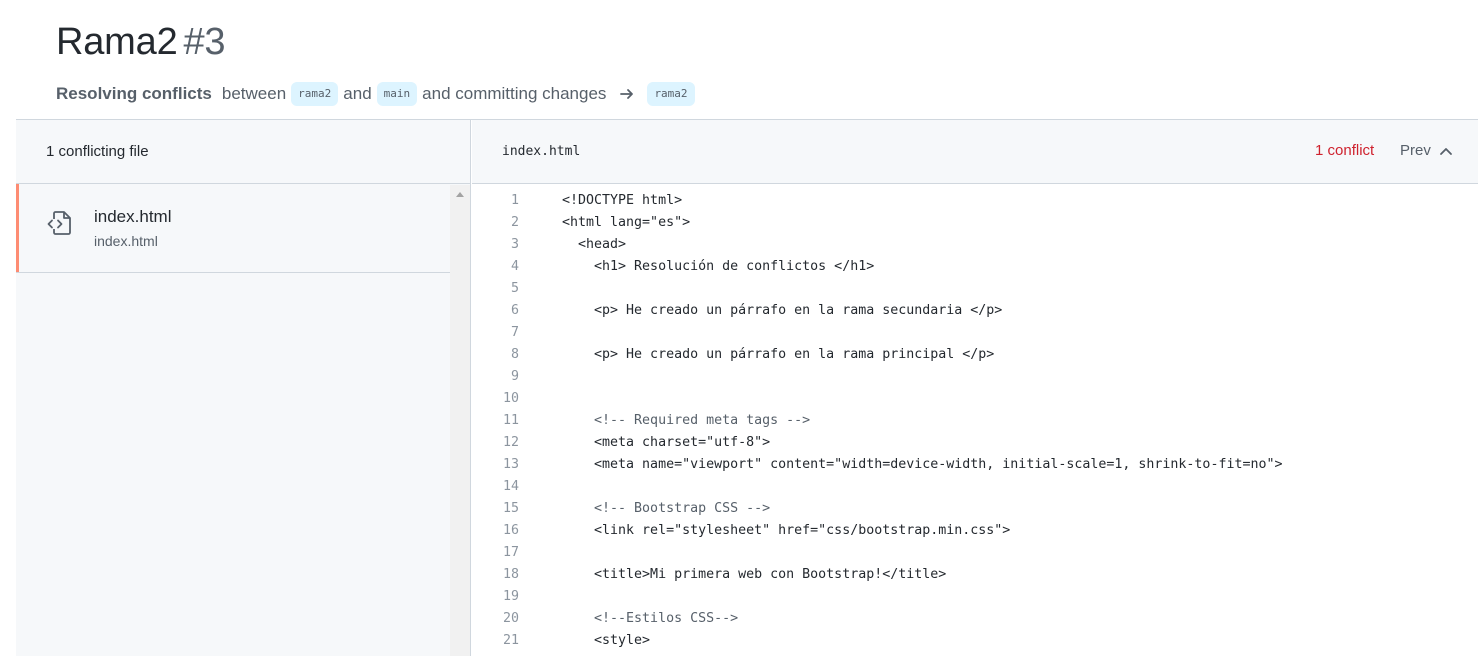 The image size is (1478, 656). What do you see at coordinates (686, 420) in the screenshot?
I see `line-content: <!-- Required meta tags -->` at bounding box center [686, 420].